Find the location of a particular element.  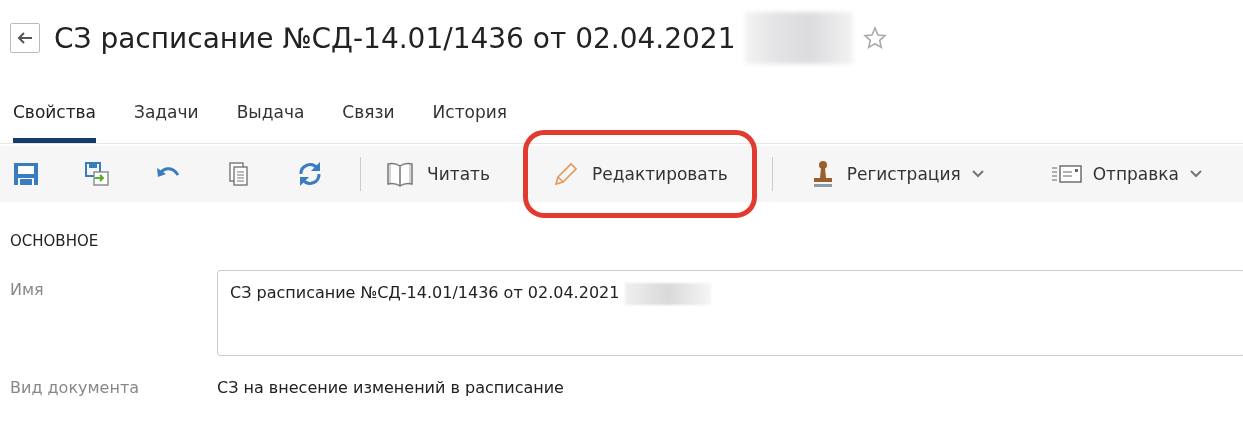

edit-button: Редактировать is located at coordinates (640, 174).